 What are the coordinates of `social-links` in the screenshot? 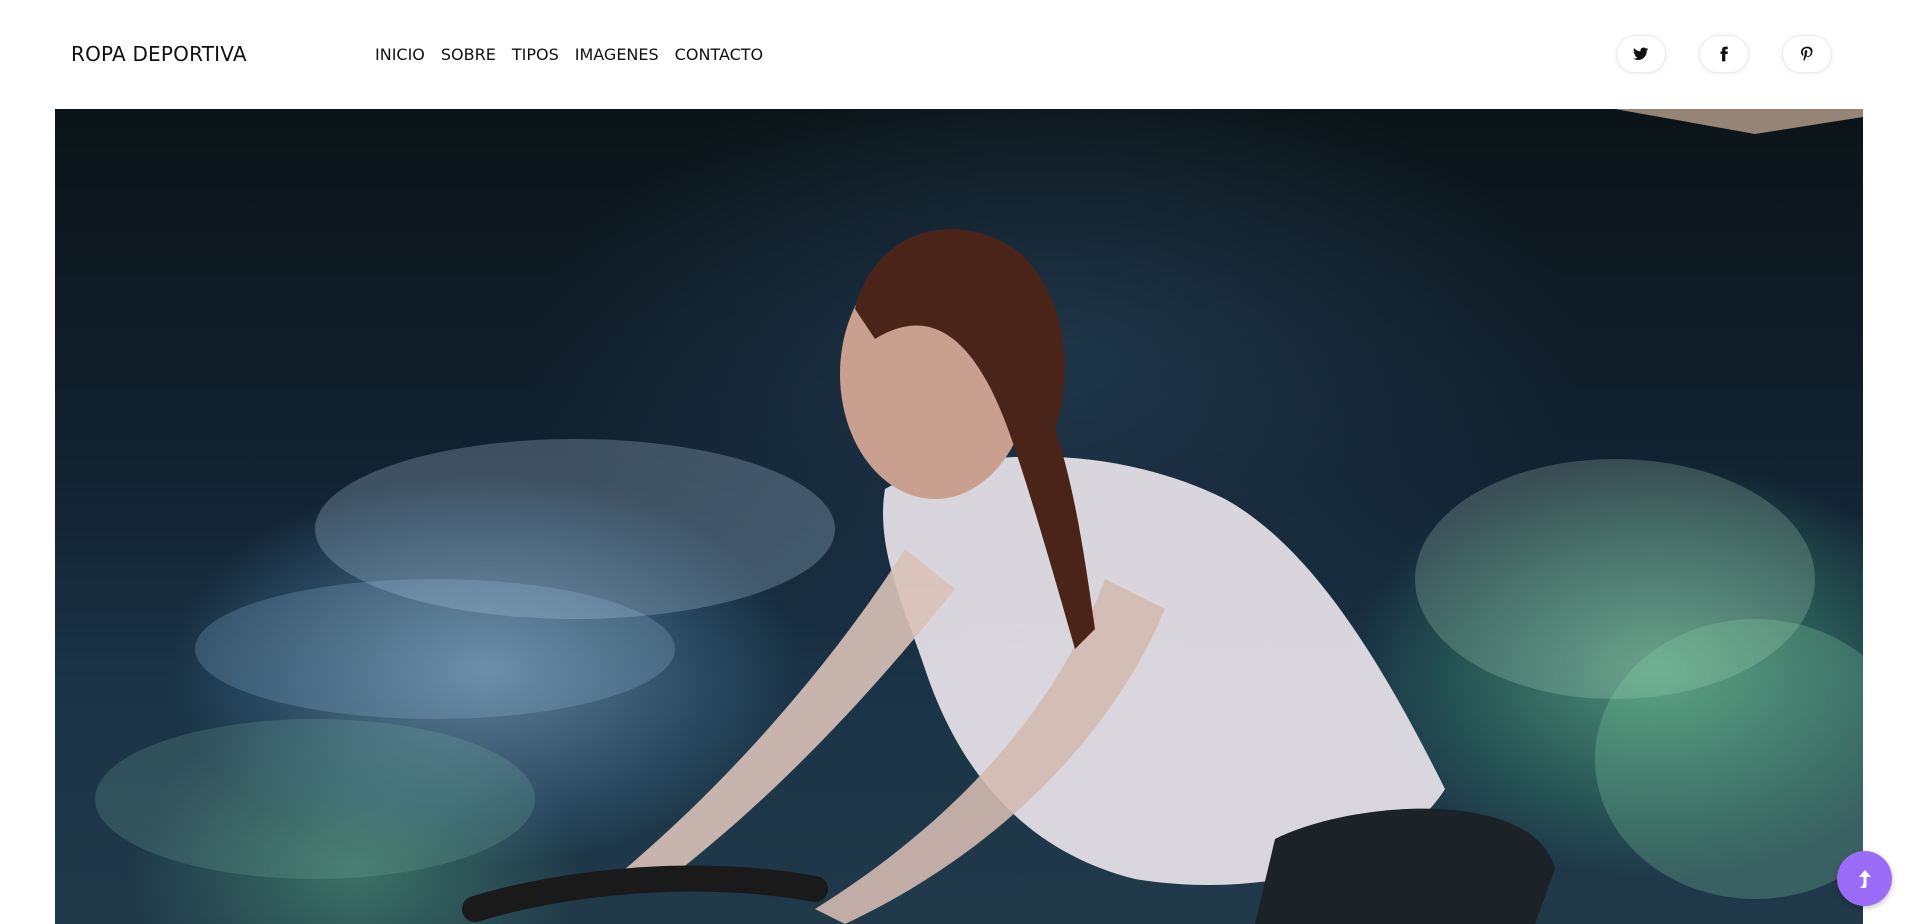 It's located at (1724, 54).